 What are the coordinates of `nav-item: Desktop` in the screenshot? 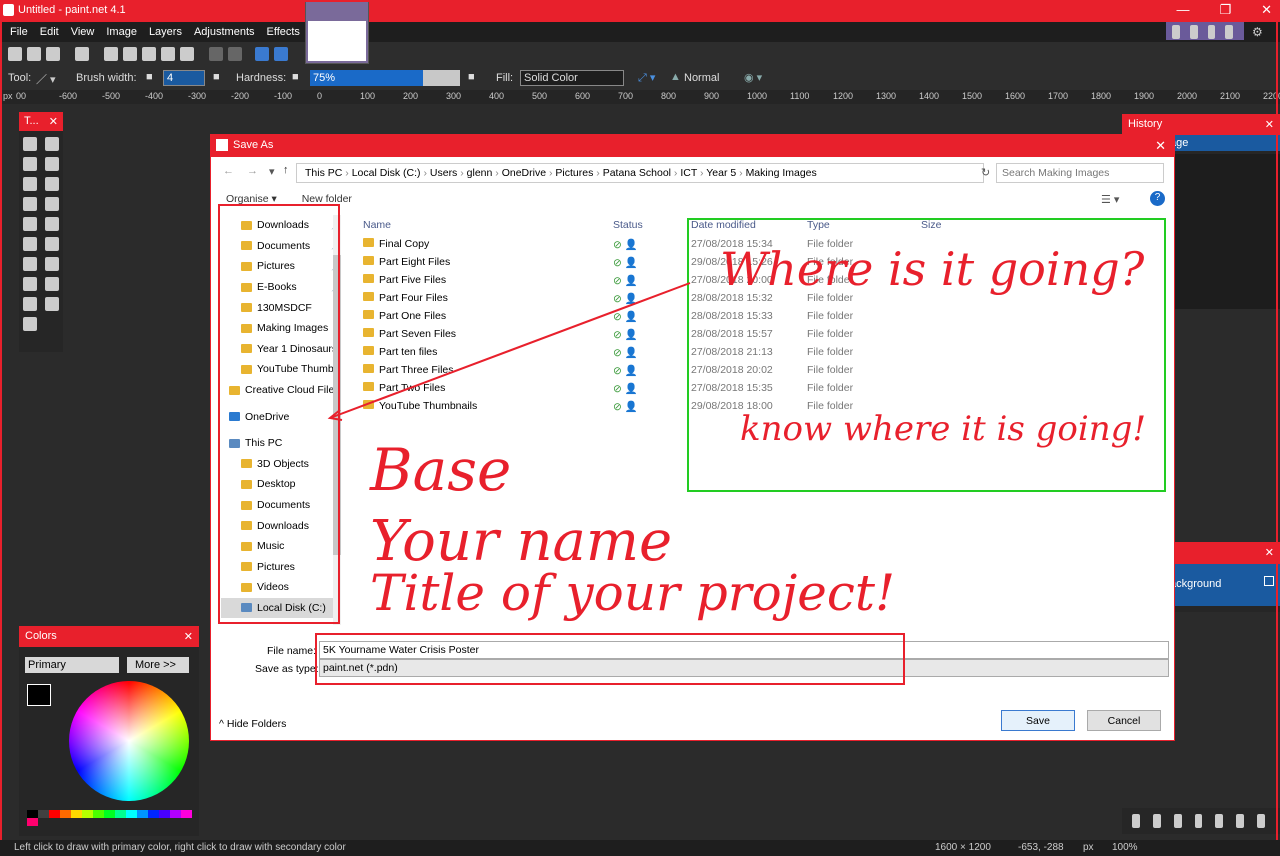 It's located at (281, 484).